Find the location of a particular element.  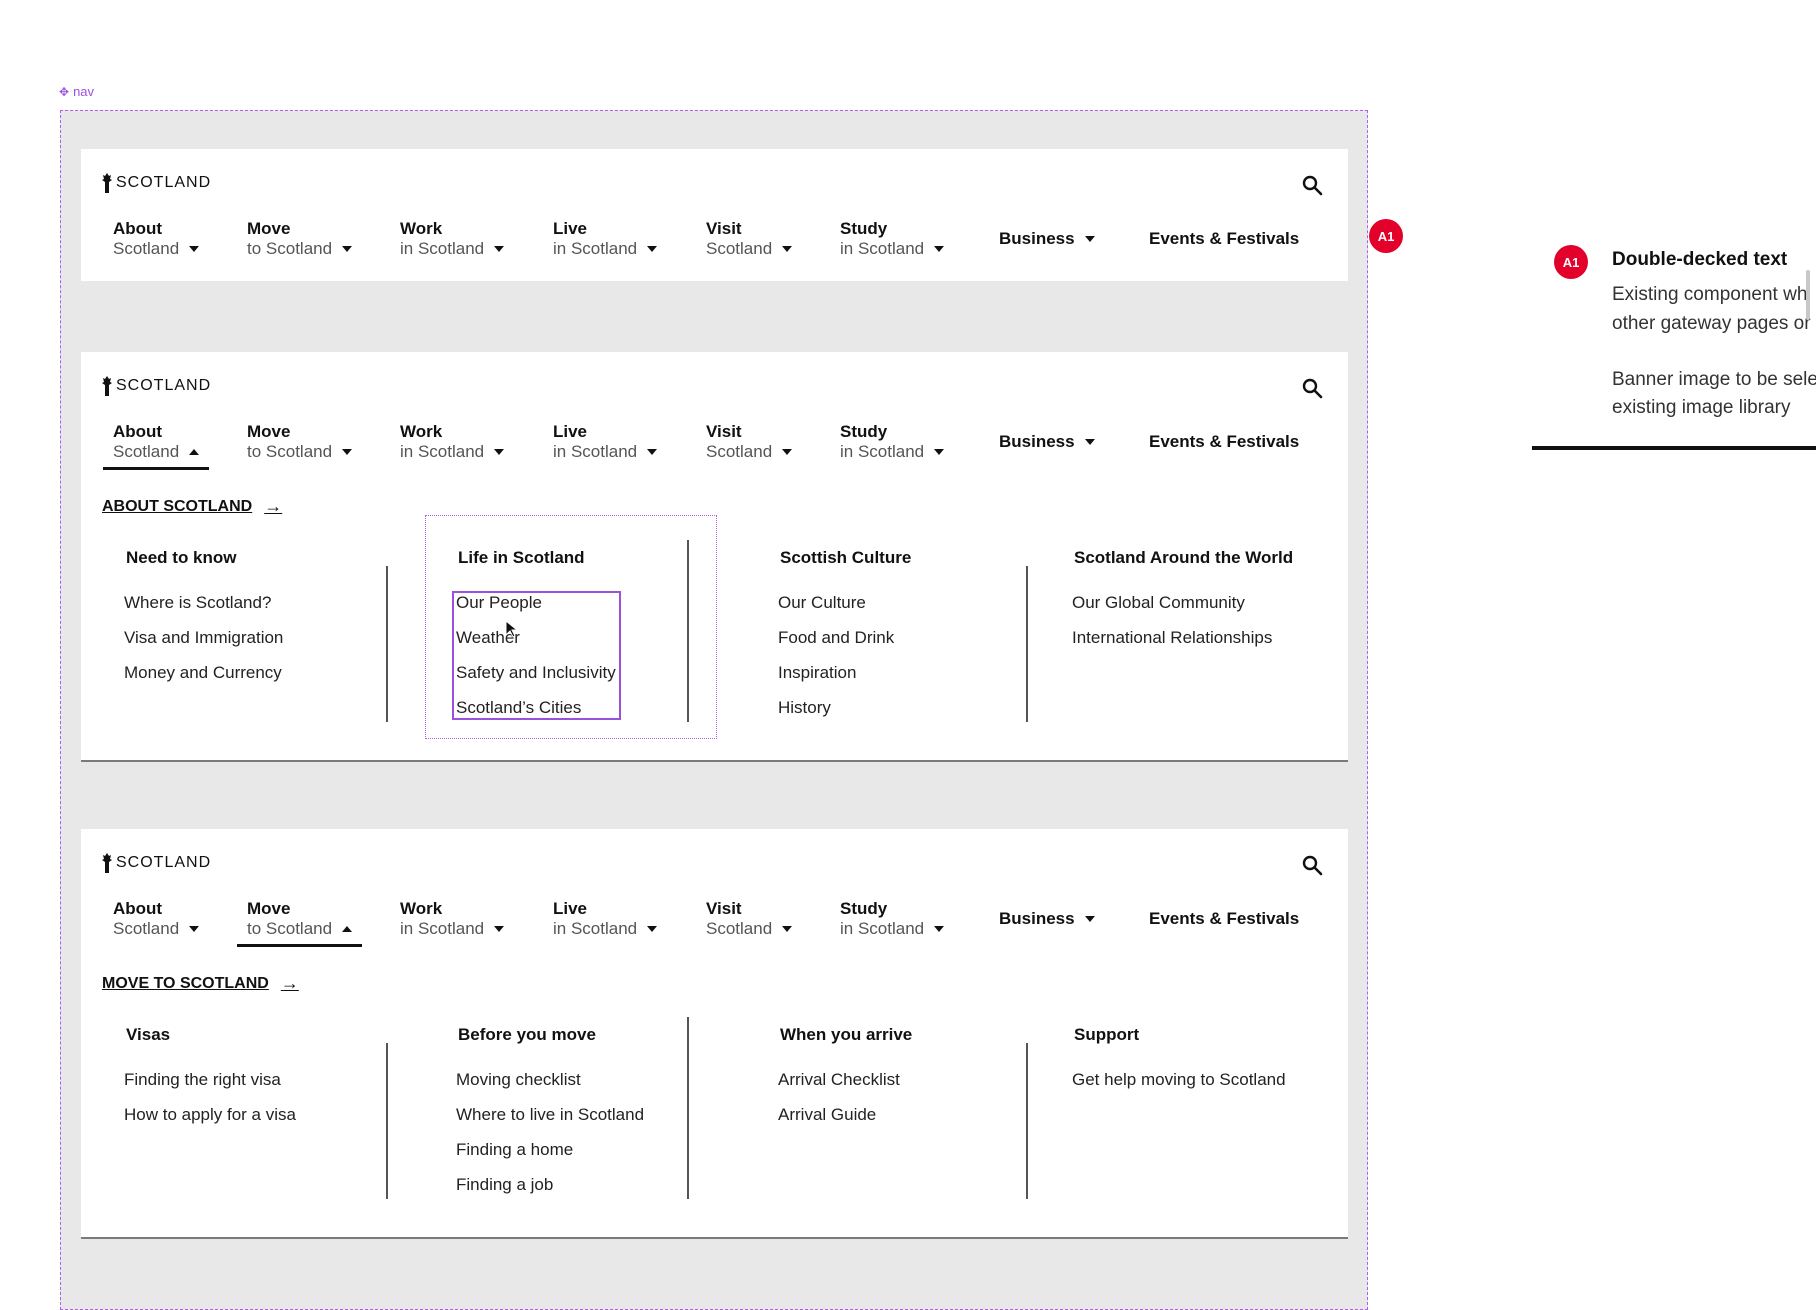

menu-link: How to apply for a visa is located at coordinates (210, 1122).